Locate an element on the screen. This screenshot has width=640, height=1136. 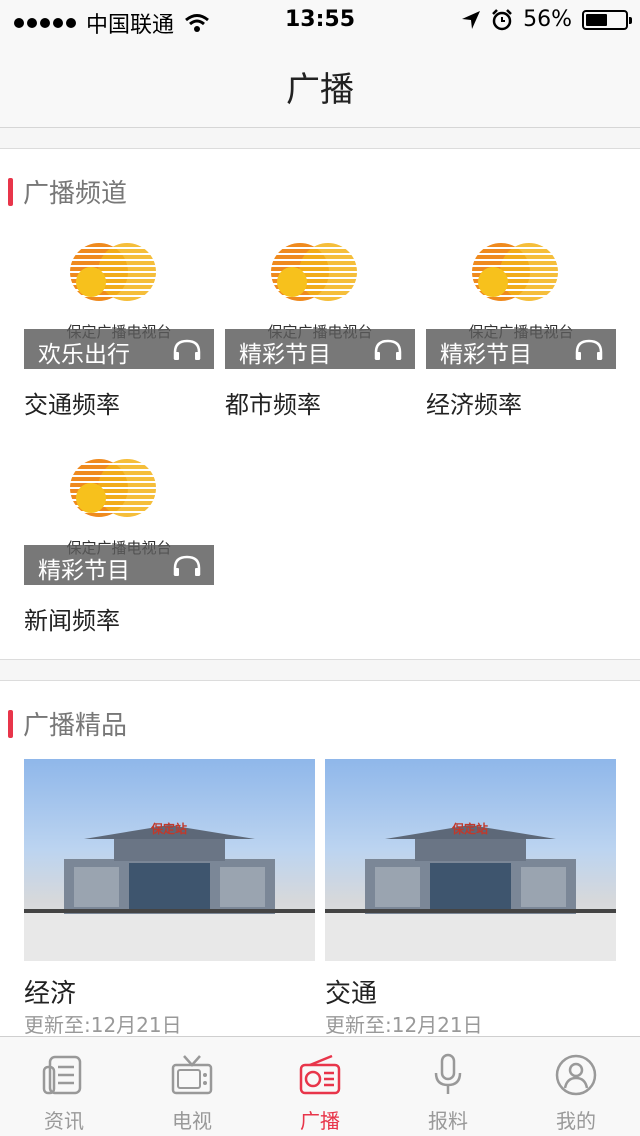
tab-label: 我的 is located at coordinates (576, 1121).